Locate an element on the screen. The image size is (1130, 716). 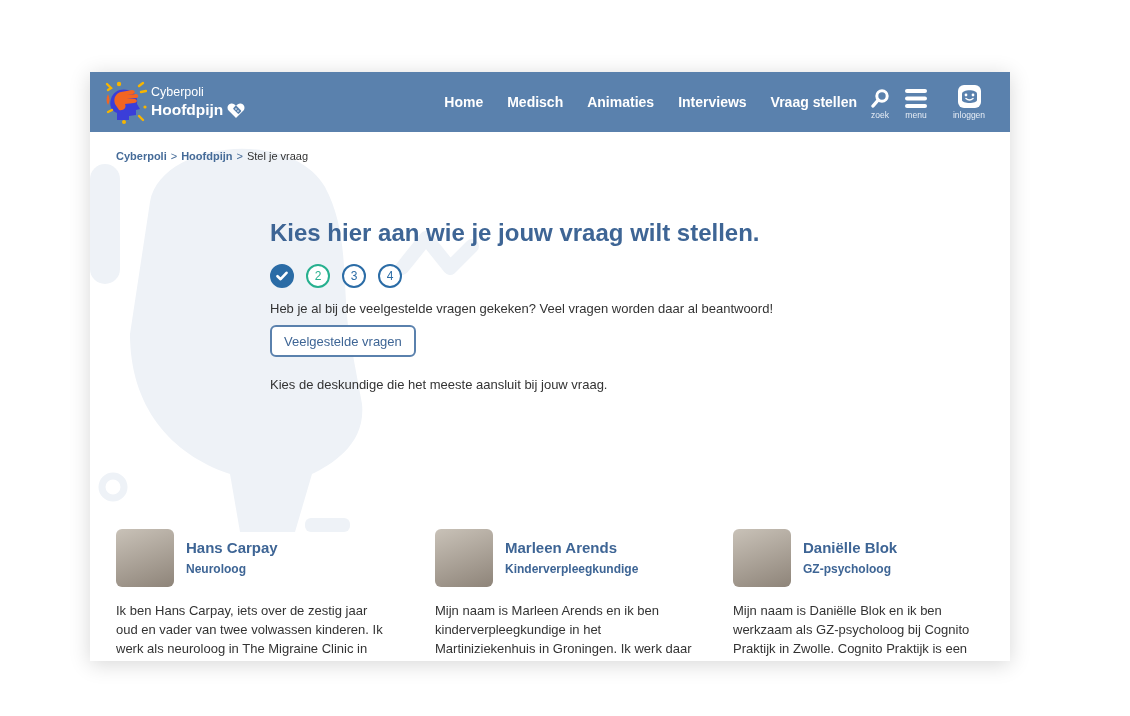
menu-icon is located at coordinates (916, 98).